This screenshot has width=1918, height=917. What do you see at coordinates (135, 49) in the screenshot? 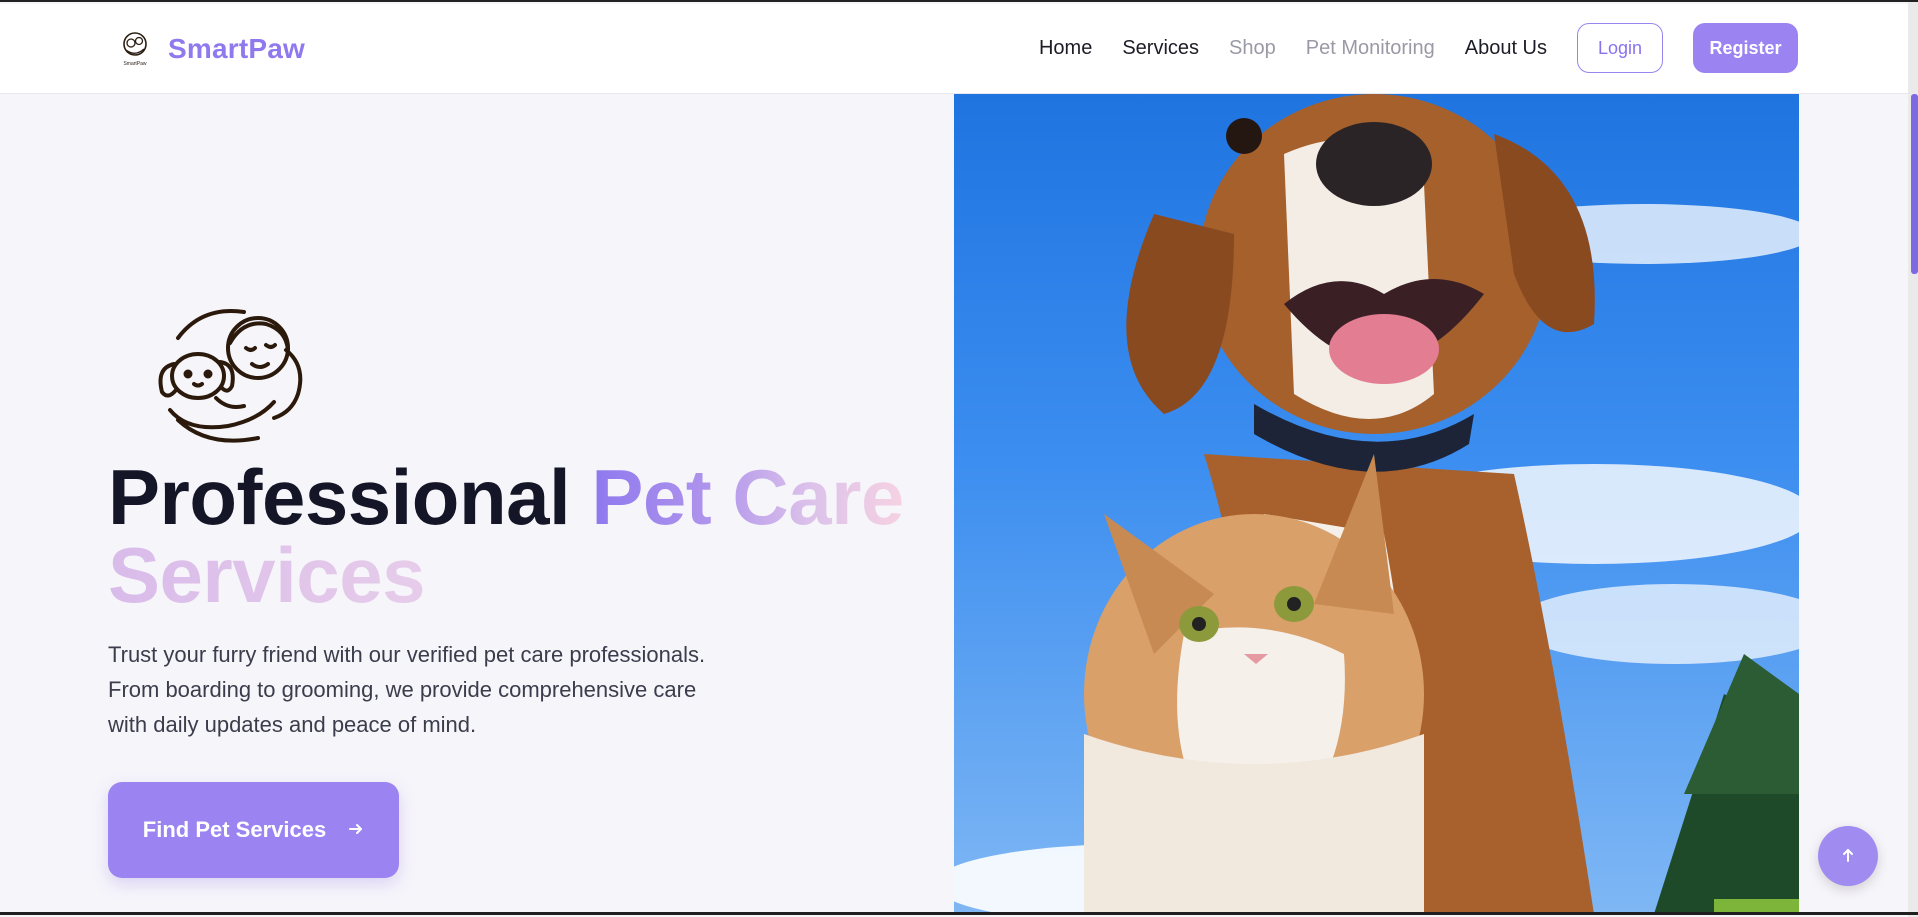
I see `brand-logo-icon: SmartPaw` at bounding box center [135, 49].